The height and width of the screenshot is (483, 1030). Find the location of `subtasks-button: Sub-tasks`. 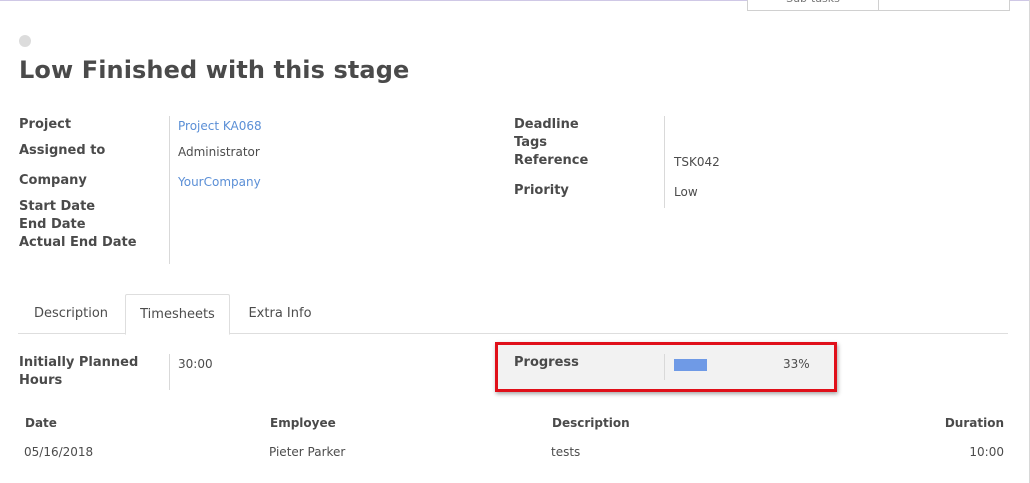

subtasks-button: Sub-tasks is located at coordinates (813, 5).